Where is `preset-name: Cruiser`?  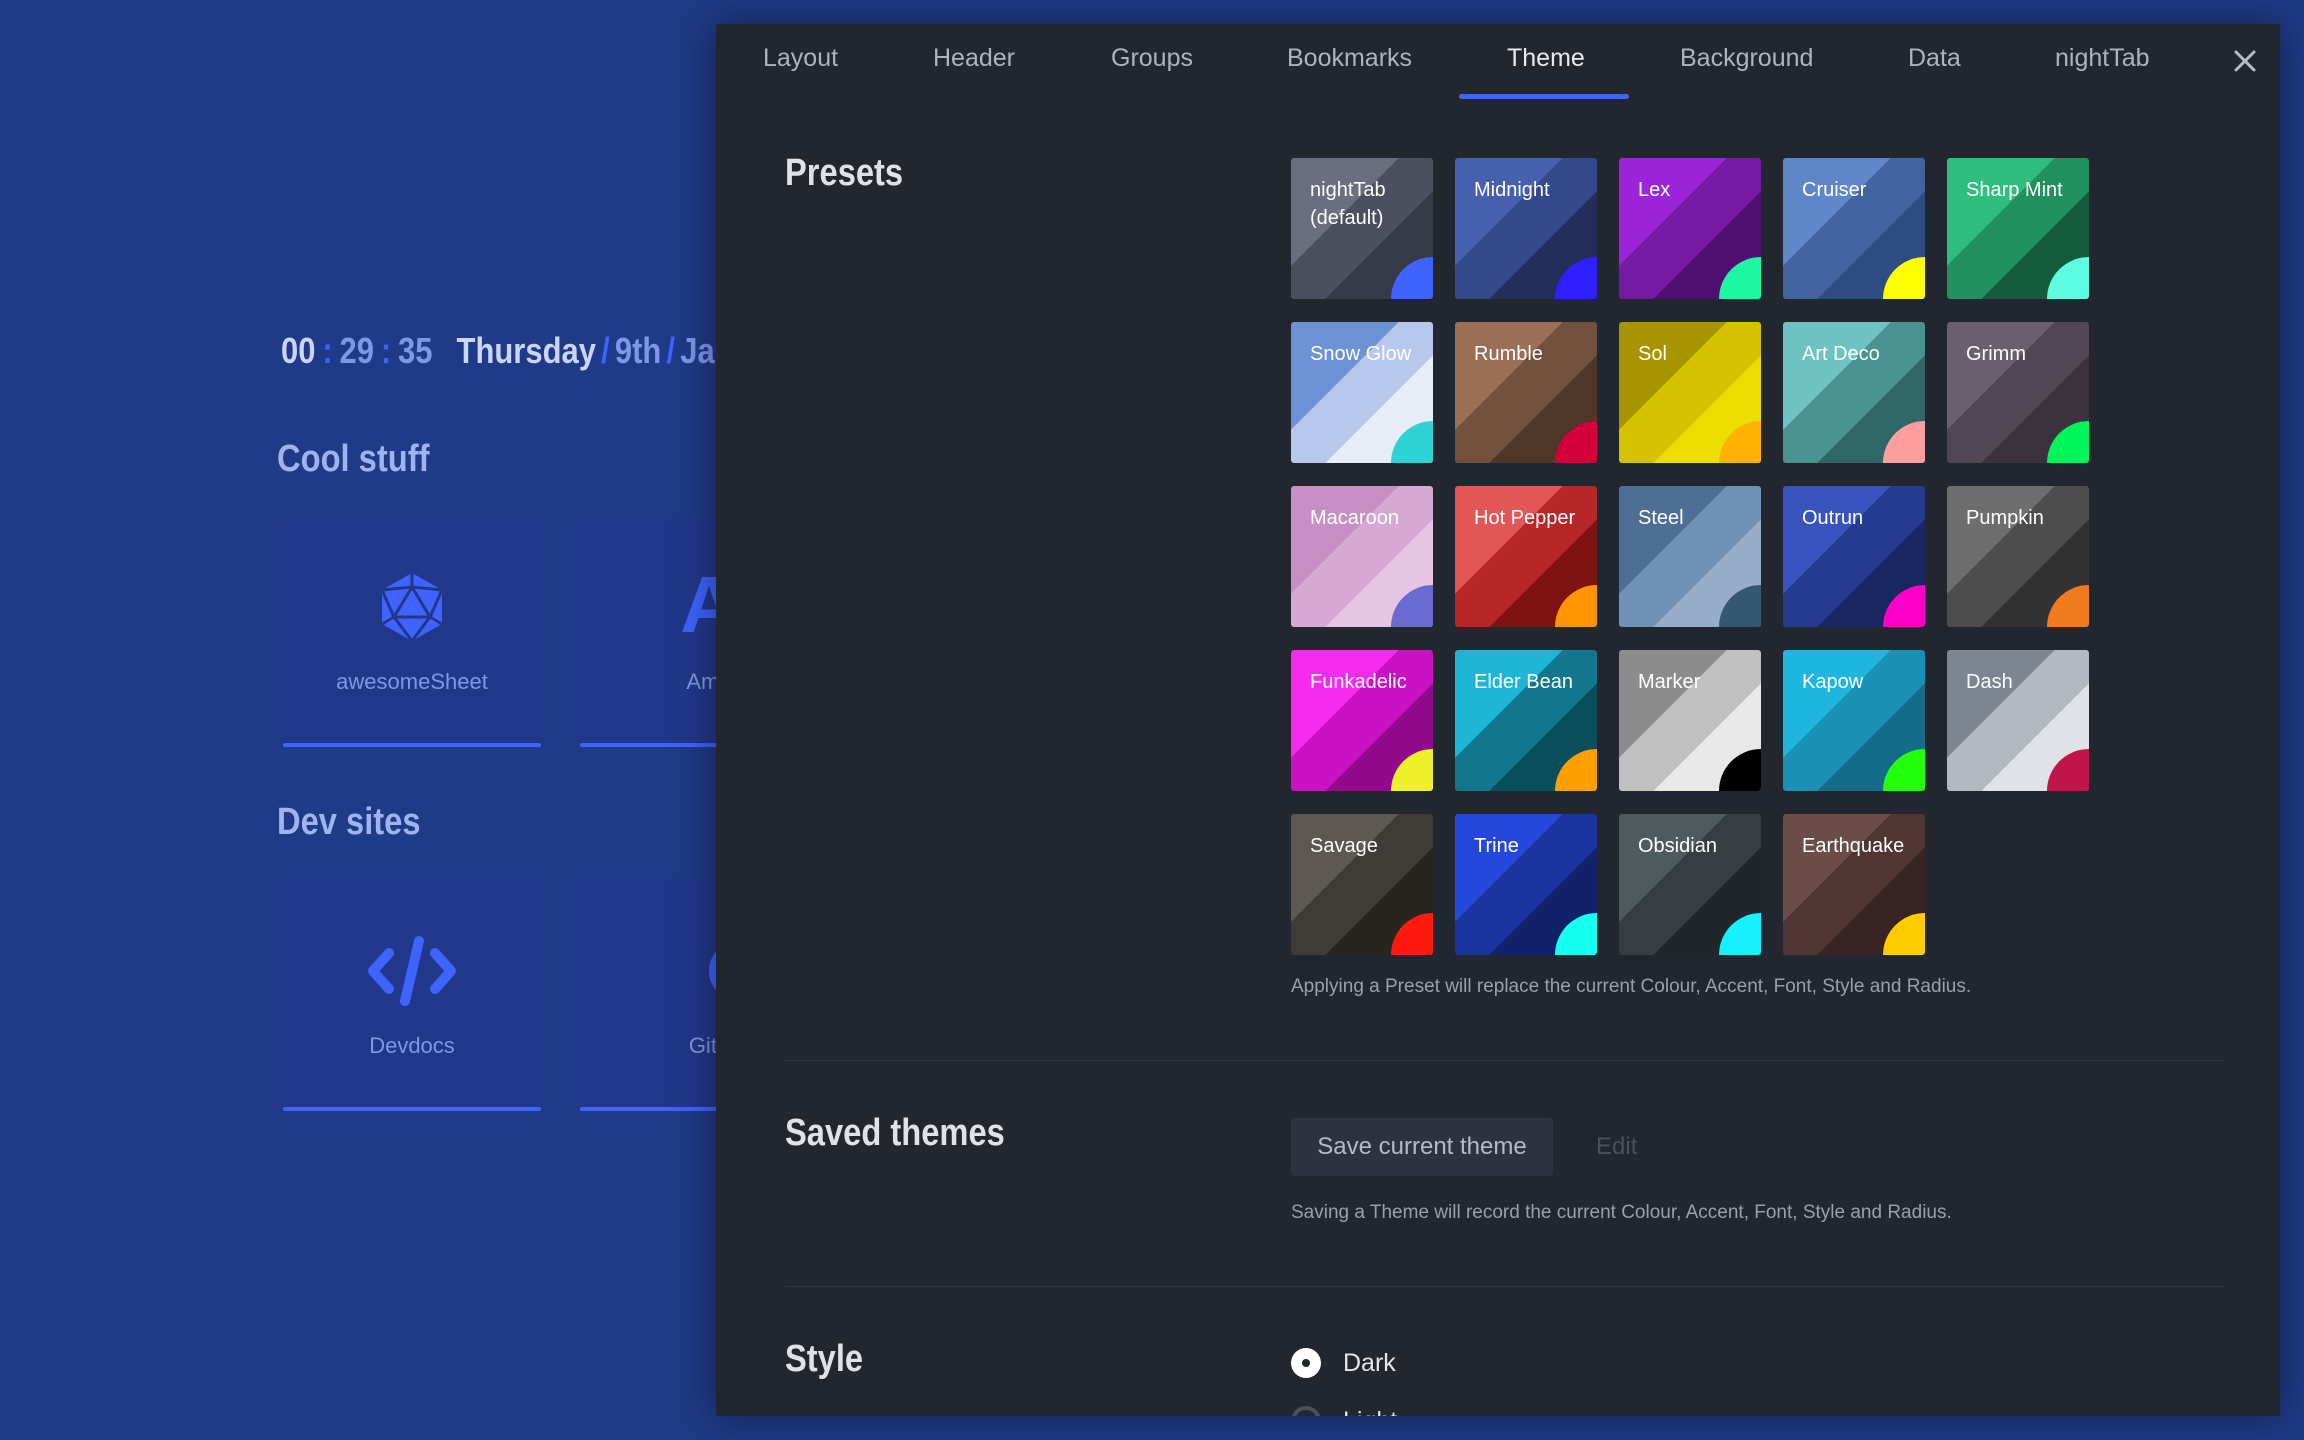 preset-name: Cruiser is located at coordinates (1834, 190).